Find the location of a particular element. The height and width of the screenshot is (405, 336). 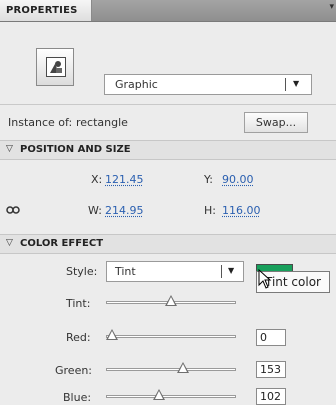

graphic-symbol-icon is located at coordinates (55, 67).